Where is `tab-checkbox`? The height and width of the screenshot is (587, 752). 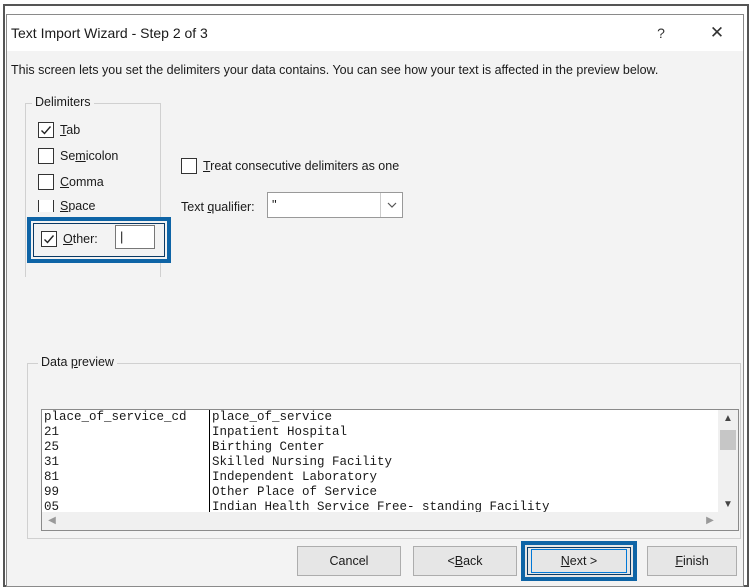
tab-checkbox is located at coordinates (46, 130).